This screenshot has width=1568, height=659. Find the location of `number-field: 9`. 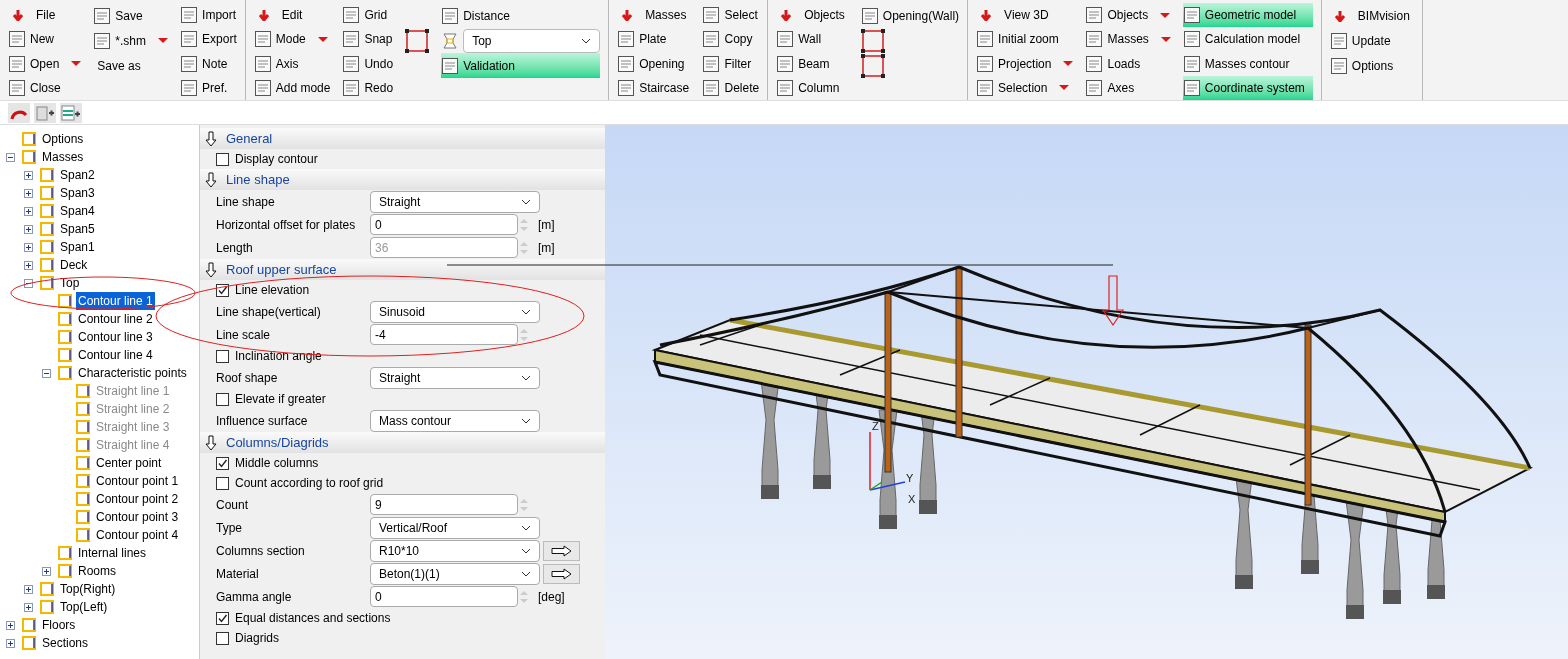

number-field: 9 is located at coordinates (444, 504).